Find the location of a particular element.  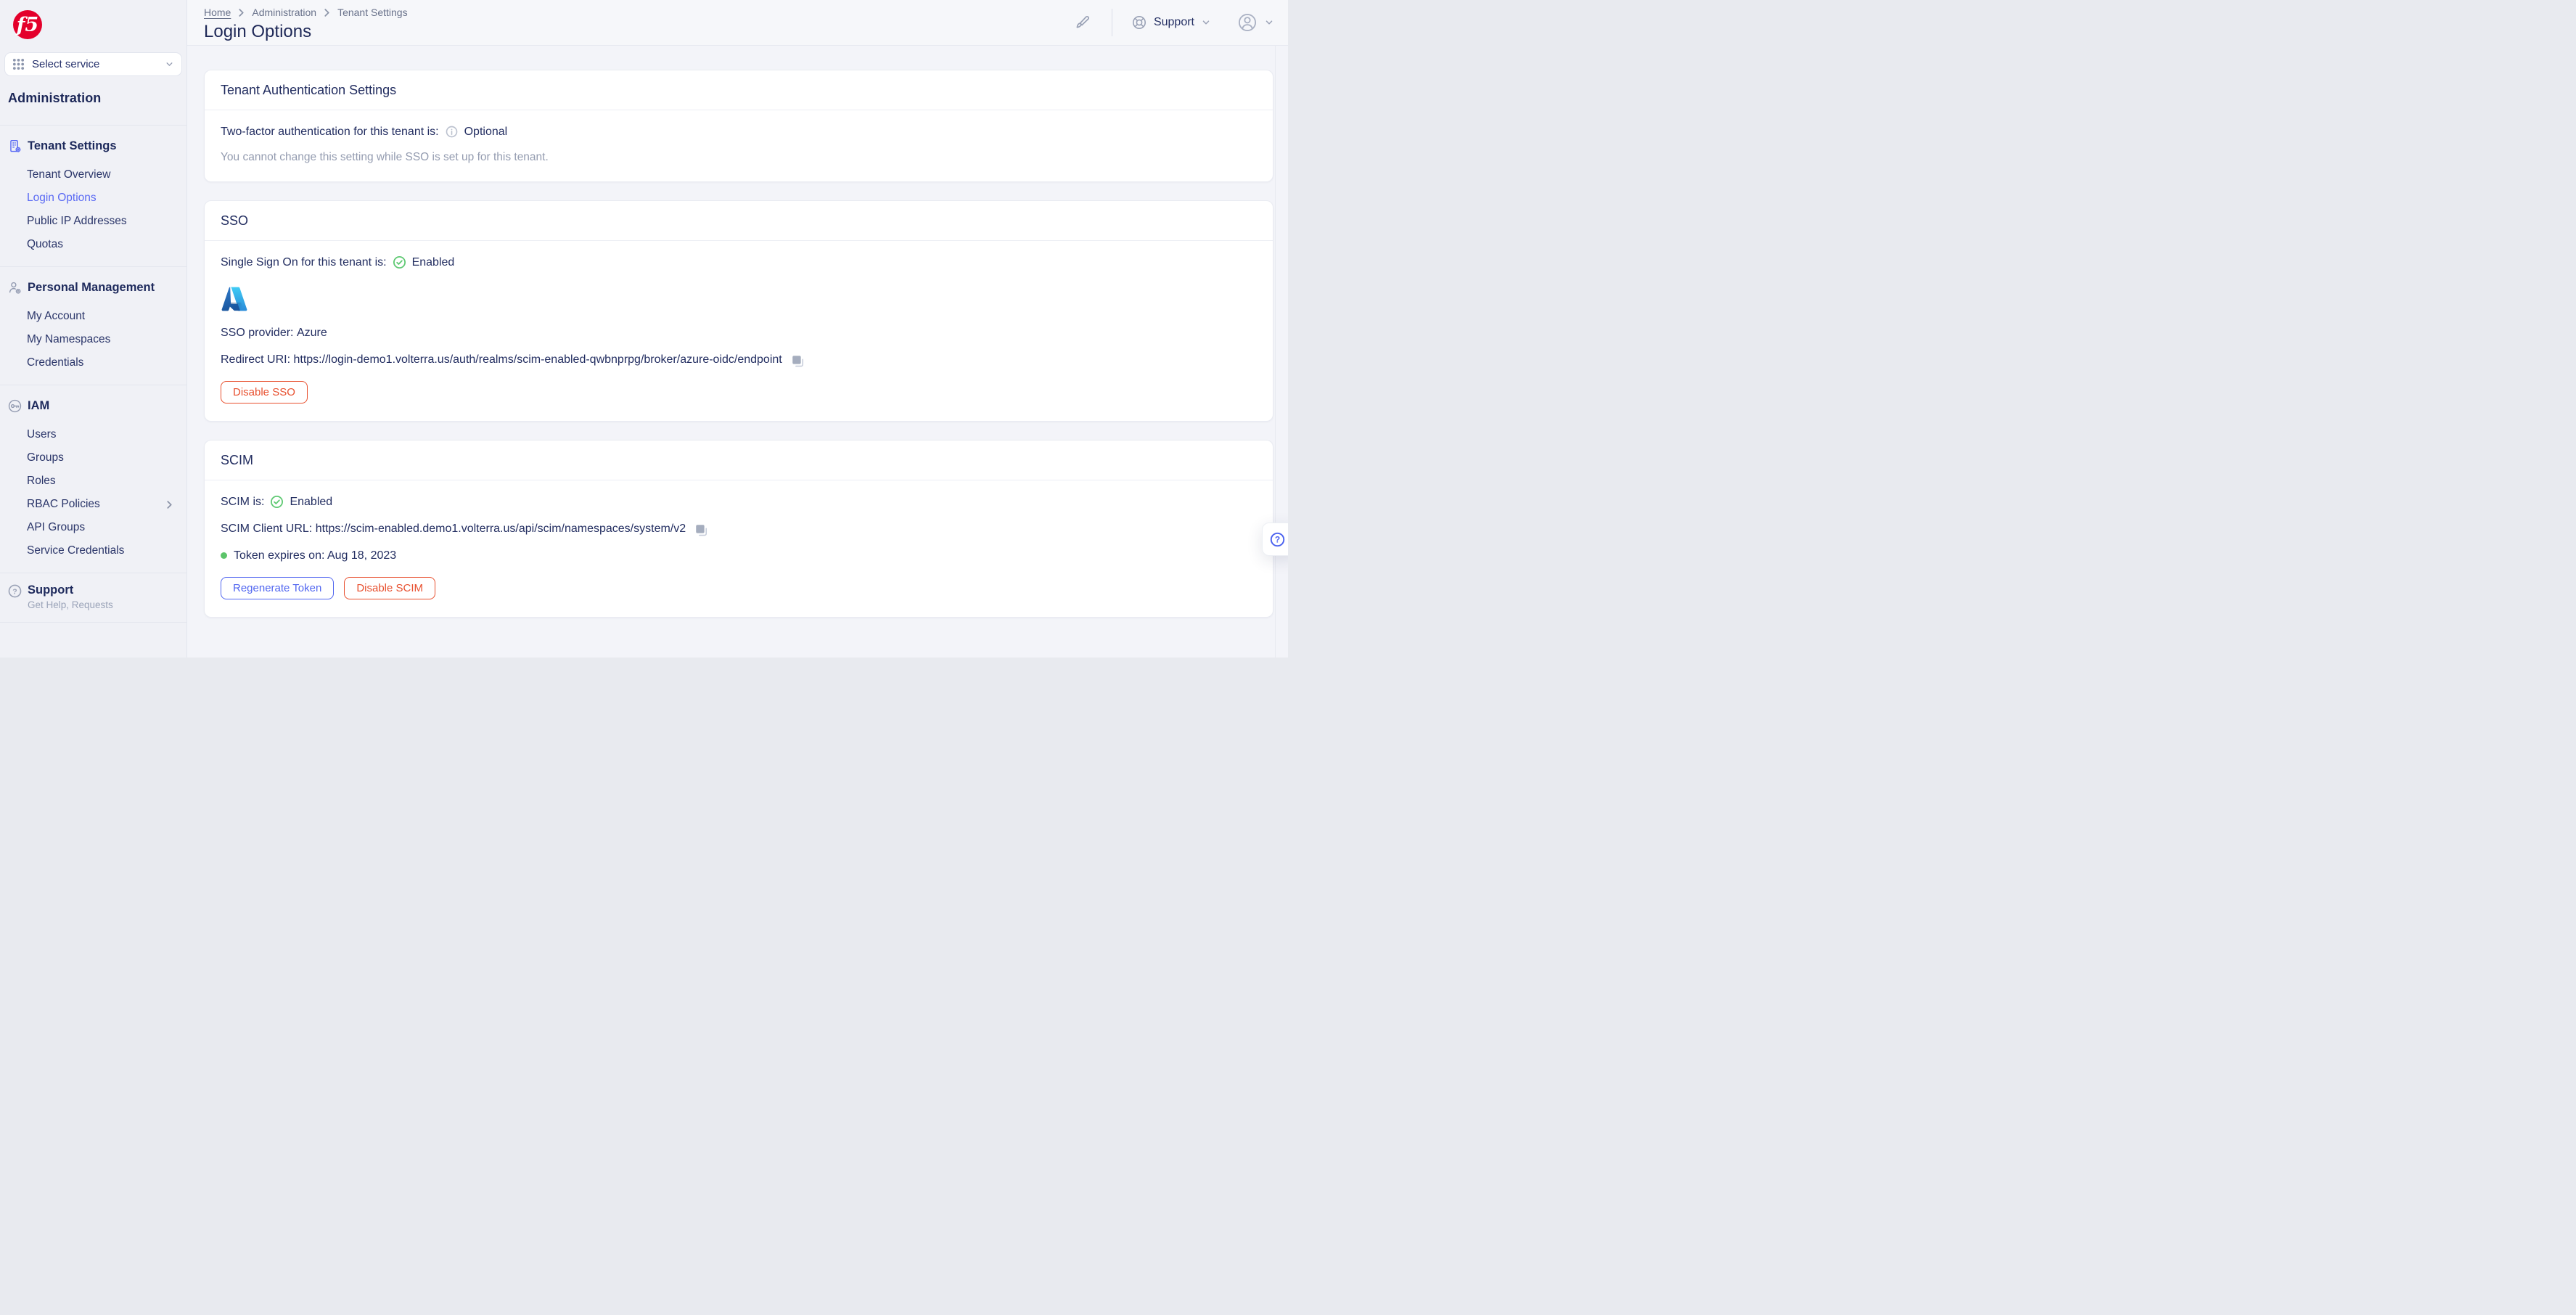

account-menu is located at coordinates (1256, 22).